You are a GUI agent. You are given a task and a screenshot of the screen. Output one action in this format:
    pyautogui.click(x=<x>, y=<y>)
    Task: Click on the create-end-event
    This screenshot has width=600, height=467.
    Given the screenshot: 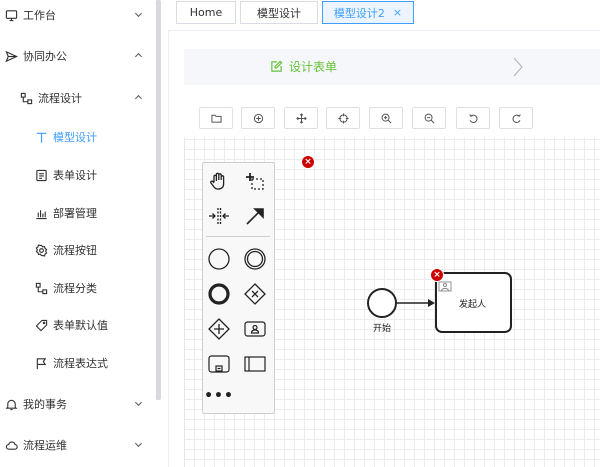 What is the action you would take?
    pyautogui.click(x=219, y=294)
    